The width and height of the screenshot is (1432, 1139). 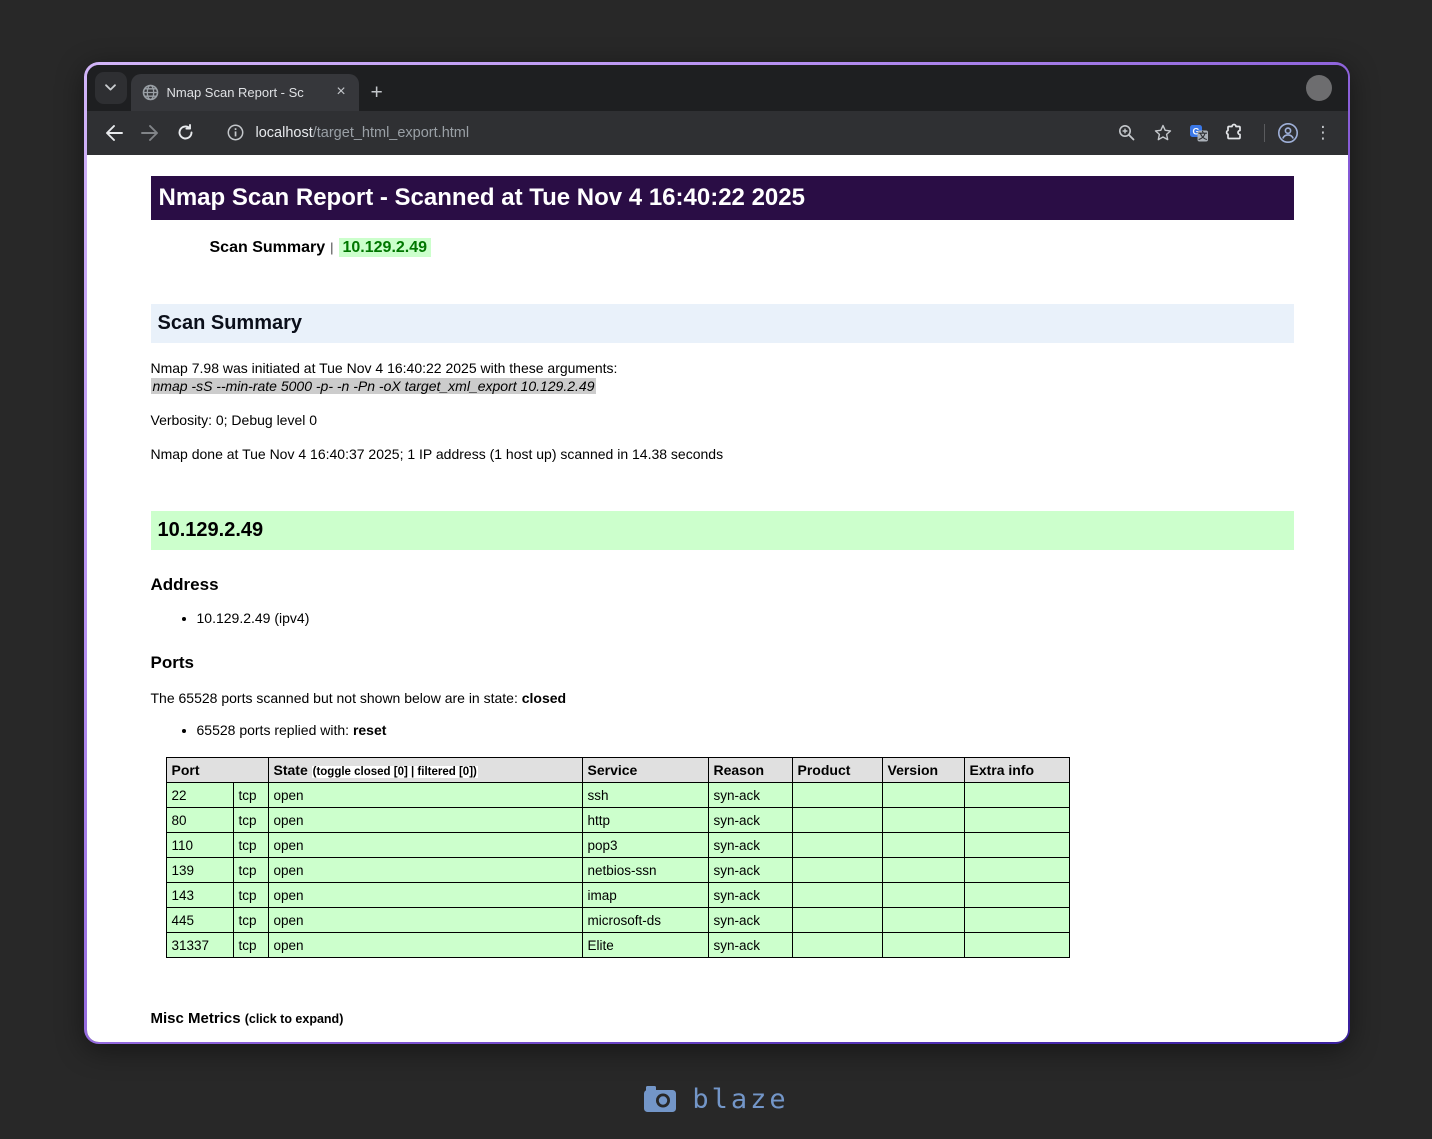 I want to click on verbosity-line: Verbosity: 0; Debug level 0, so click(x=234, y=420).